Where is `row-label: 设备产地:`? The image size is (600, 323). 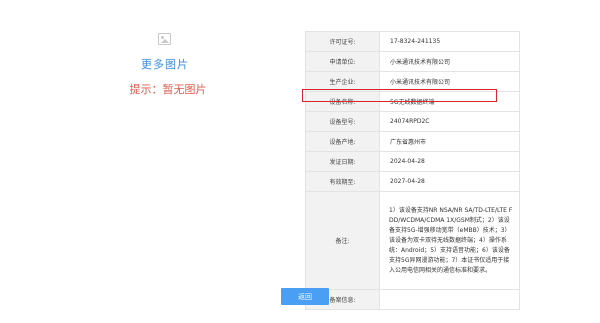
row-label: 设备产地: is located at coordinates (342, 141).